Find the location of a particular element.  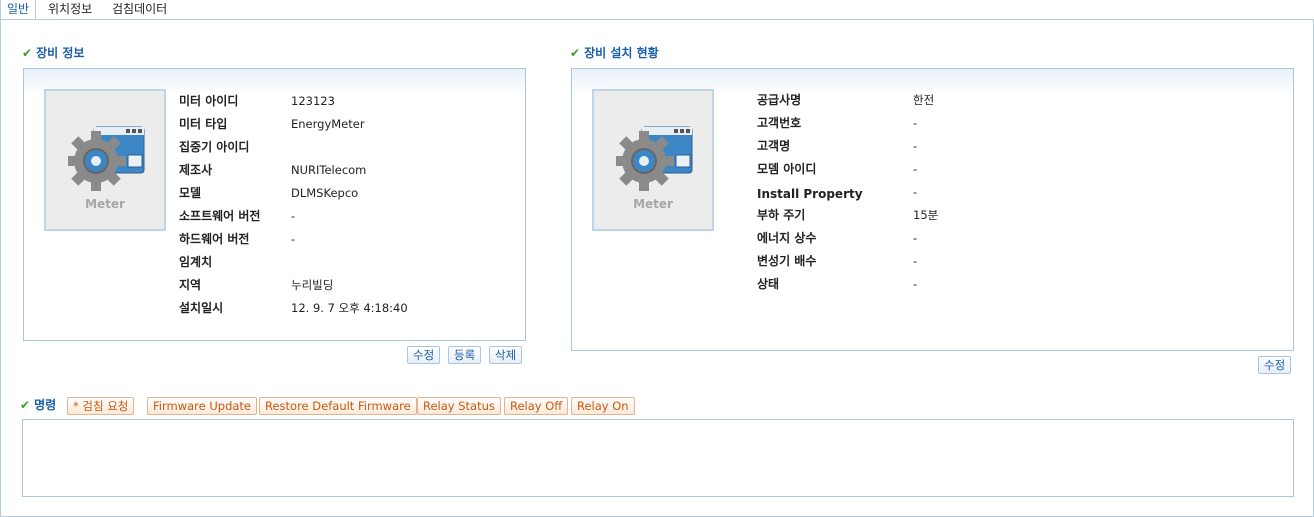

row-value: 15분 is located at coordinates (926, 215).